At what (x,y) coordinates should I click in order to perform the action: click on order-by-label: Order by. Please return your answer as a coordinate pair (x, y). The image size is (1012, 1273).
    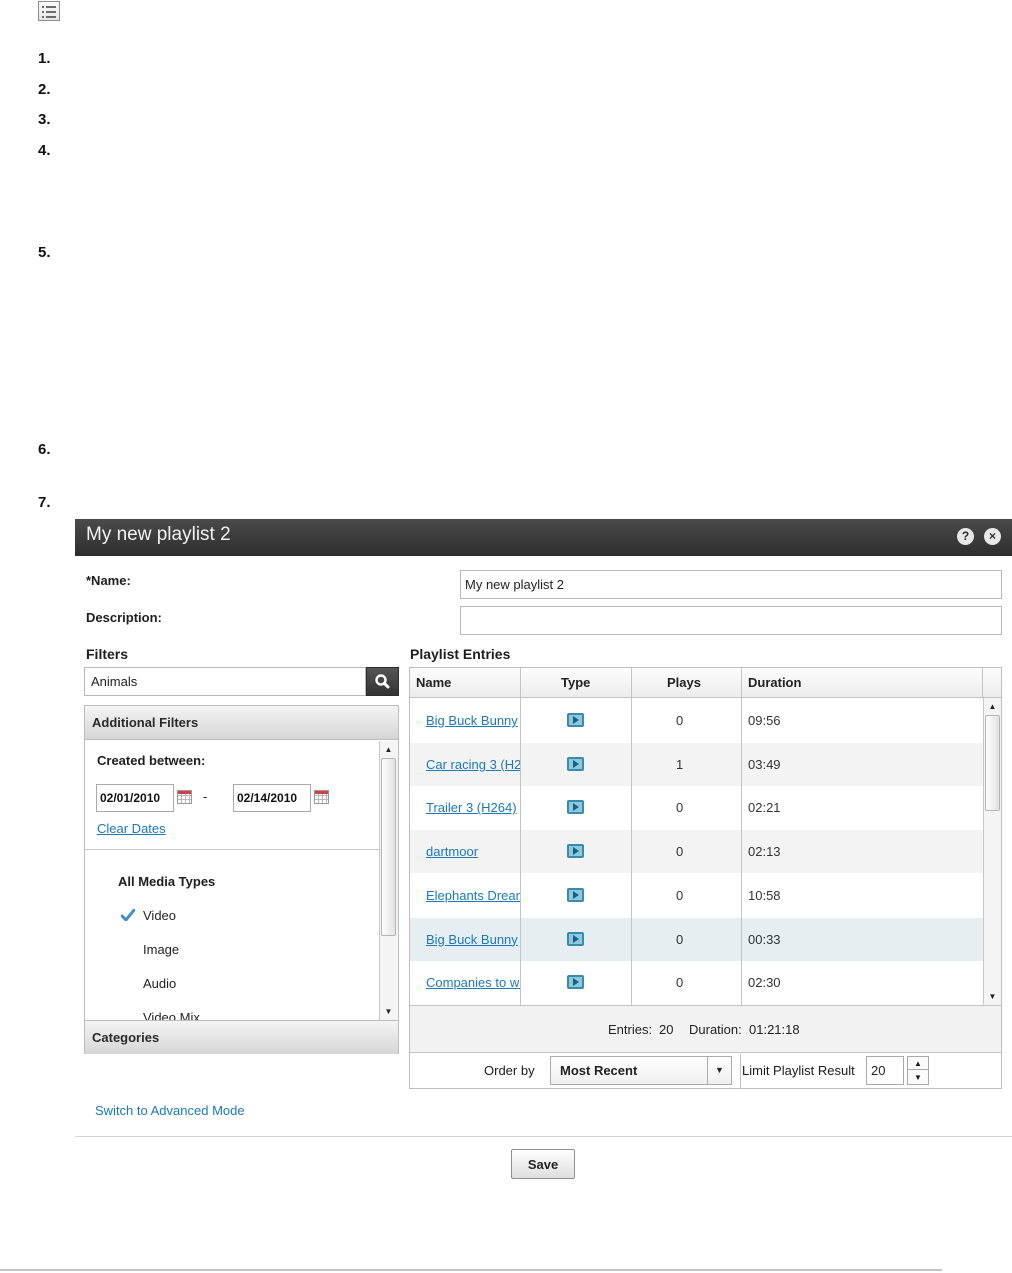
    Looking at the image, I should click on (509, 1070).